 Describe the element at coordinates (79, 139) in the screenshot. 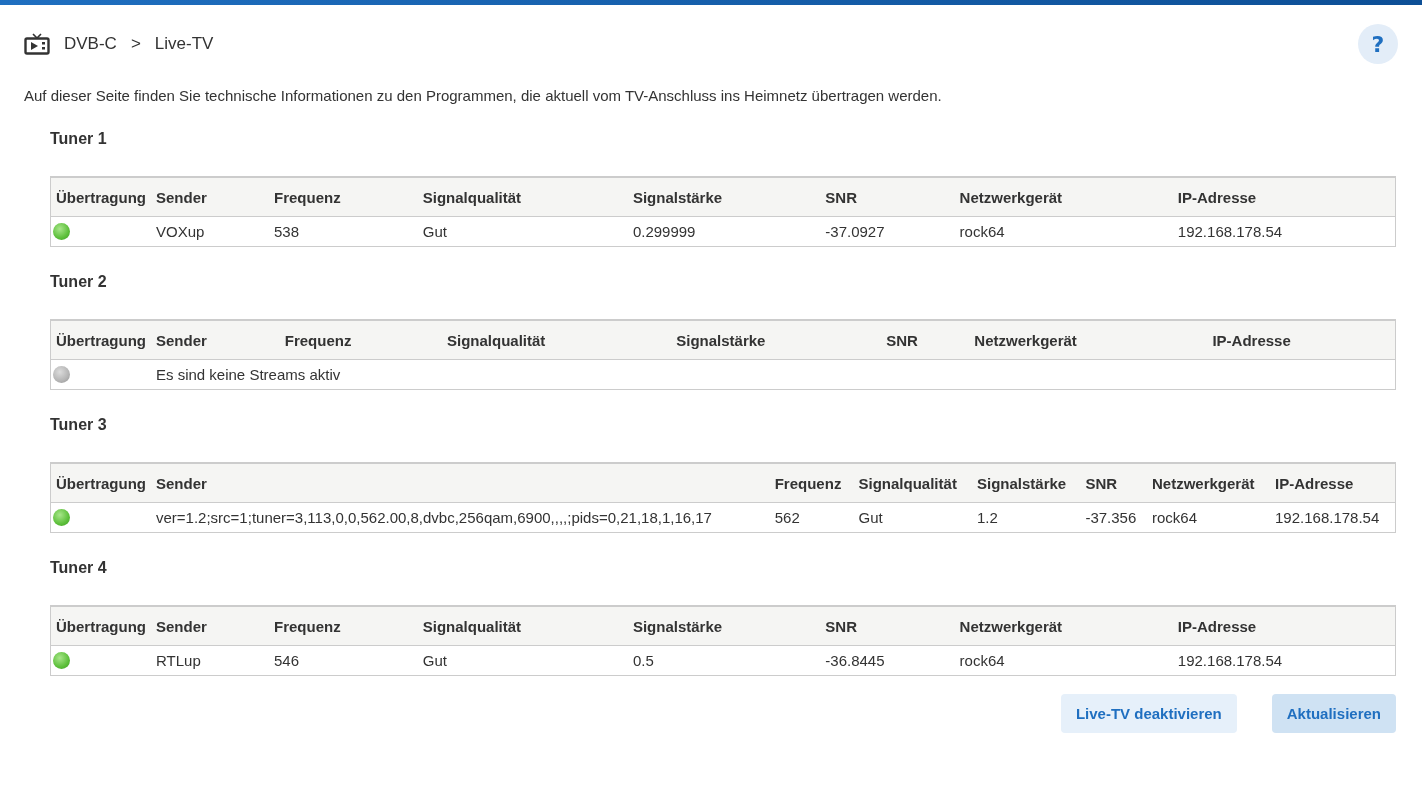

I see `tuner-title: Tuner 1` at that location.